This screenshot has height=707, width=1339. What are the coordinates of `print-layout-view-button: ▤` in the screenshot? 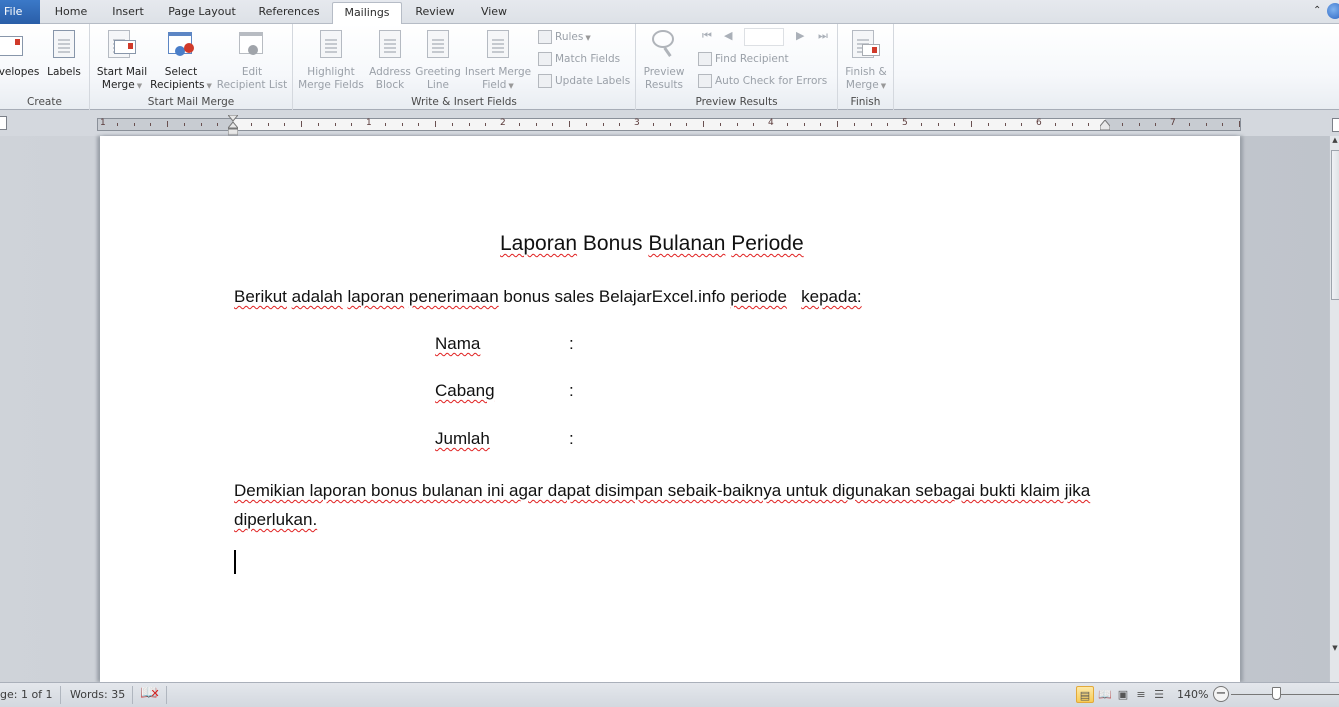 It's located at (1085, 694).